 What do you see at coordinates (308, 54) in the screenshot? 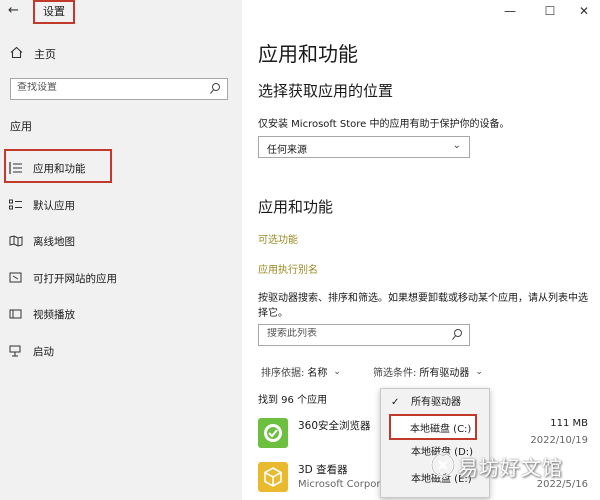
I see `page-title: 应用和功能` at bounding box center [308, 54].